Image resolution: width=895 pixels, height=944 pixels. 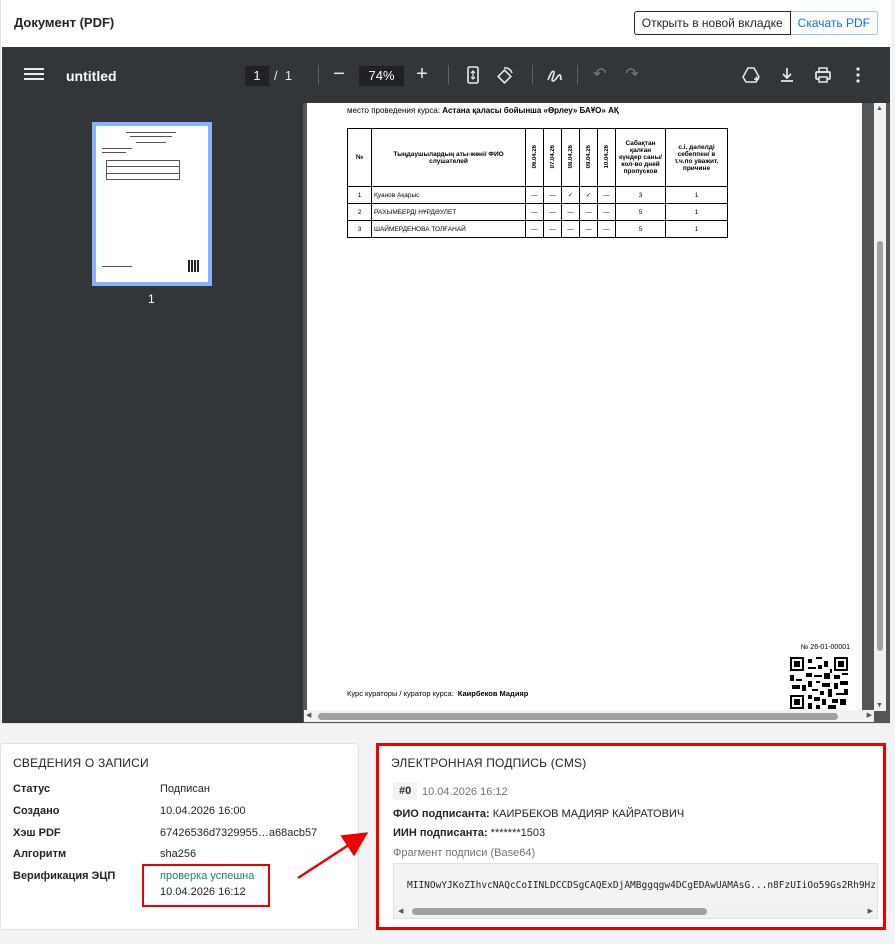 What do you see at coordinates (787, 75) in the screenshot?
I see `download-icon` at bounding box center [787, 75].